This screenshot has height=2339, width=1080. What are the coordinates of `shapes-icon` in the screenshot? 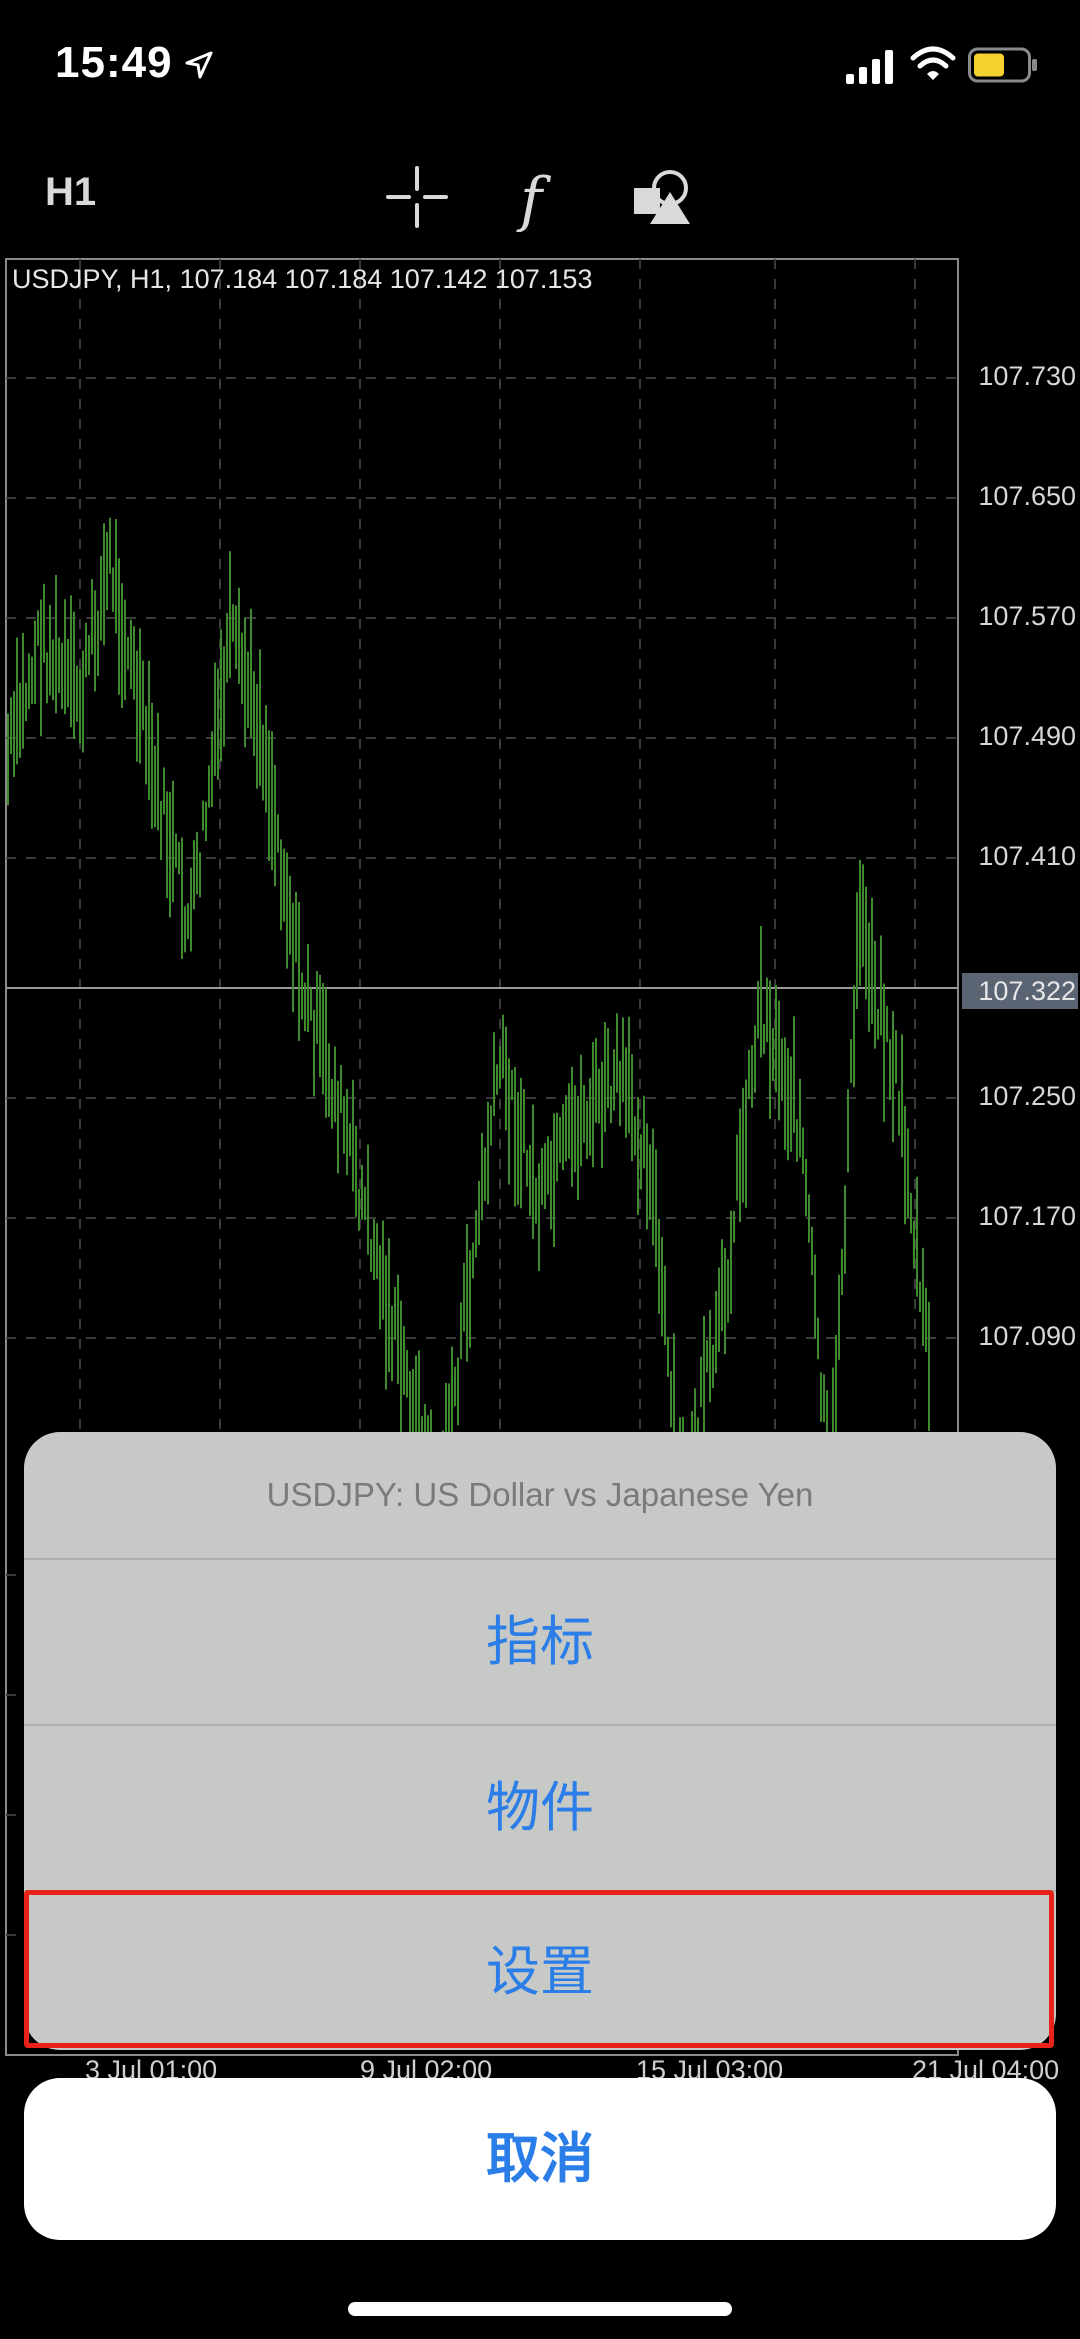 It's located at (661, 197).